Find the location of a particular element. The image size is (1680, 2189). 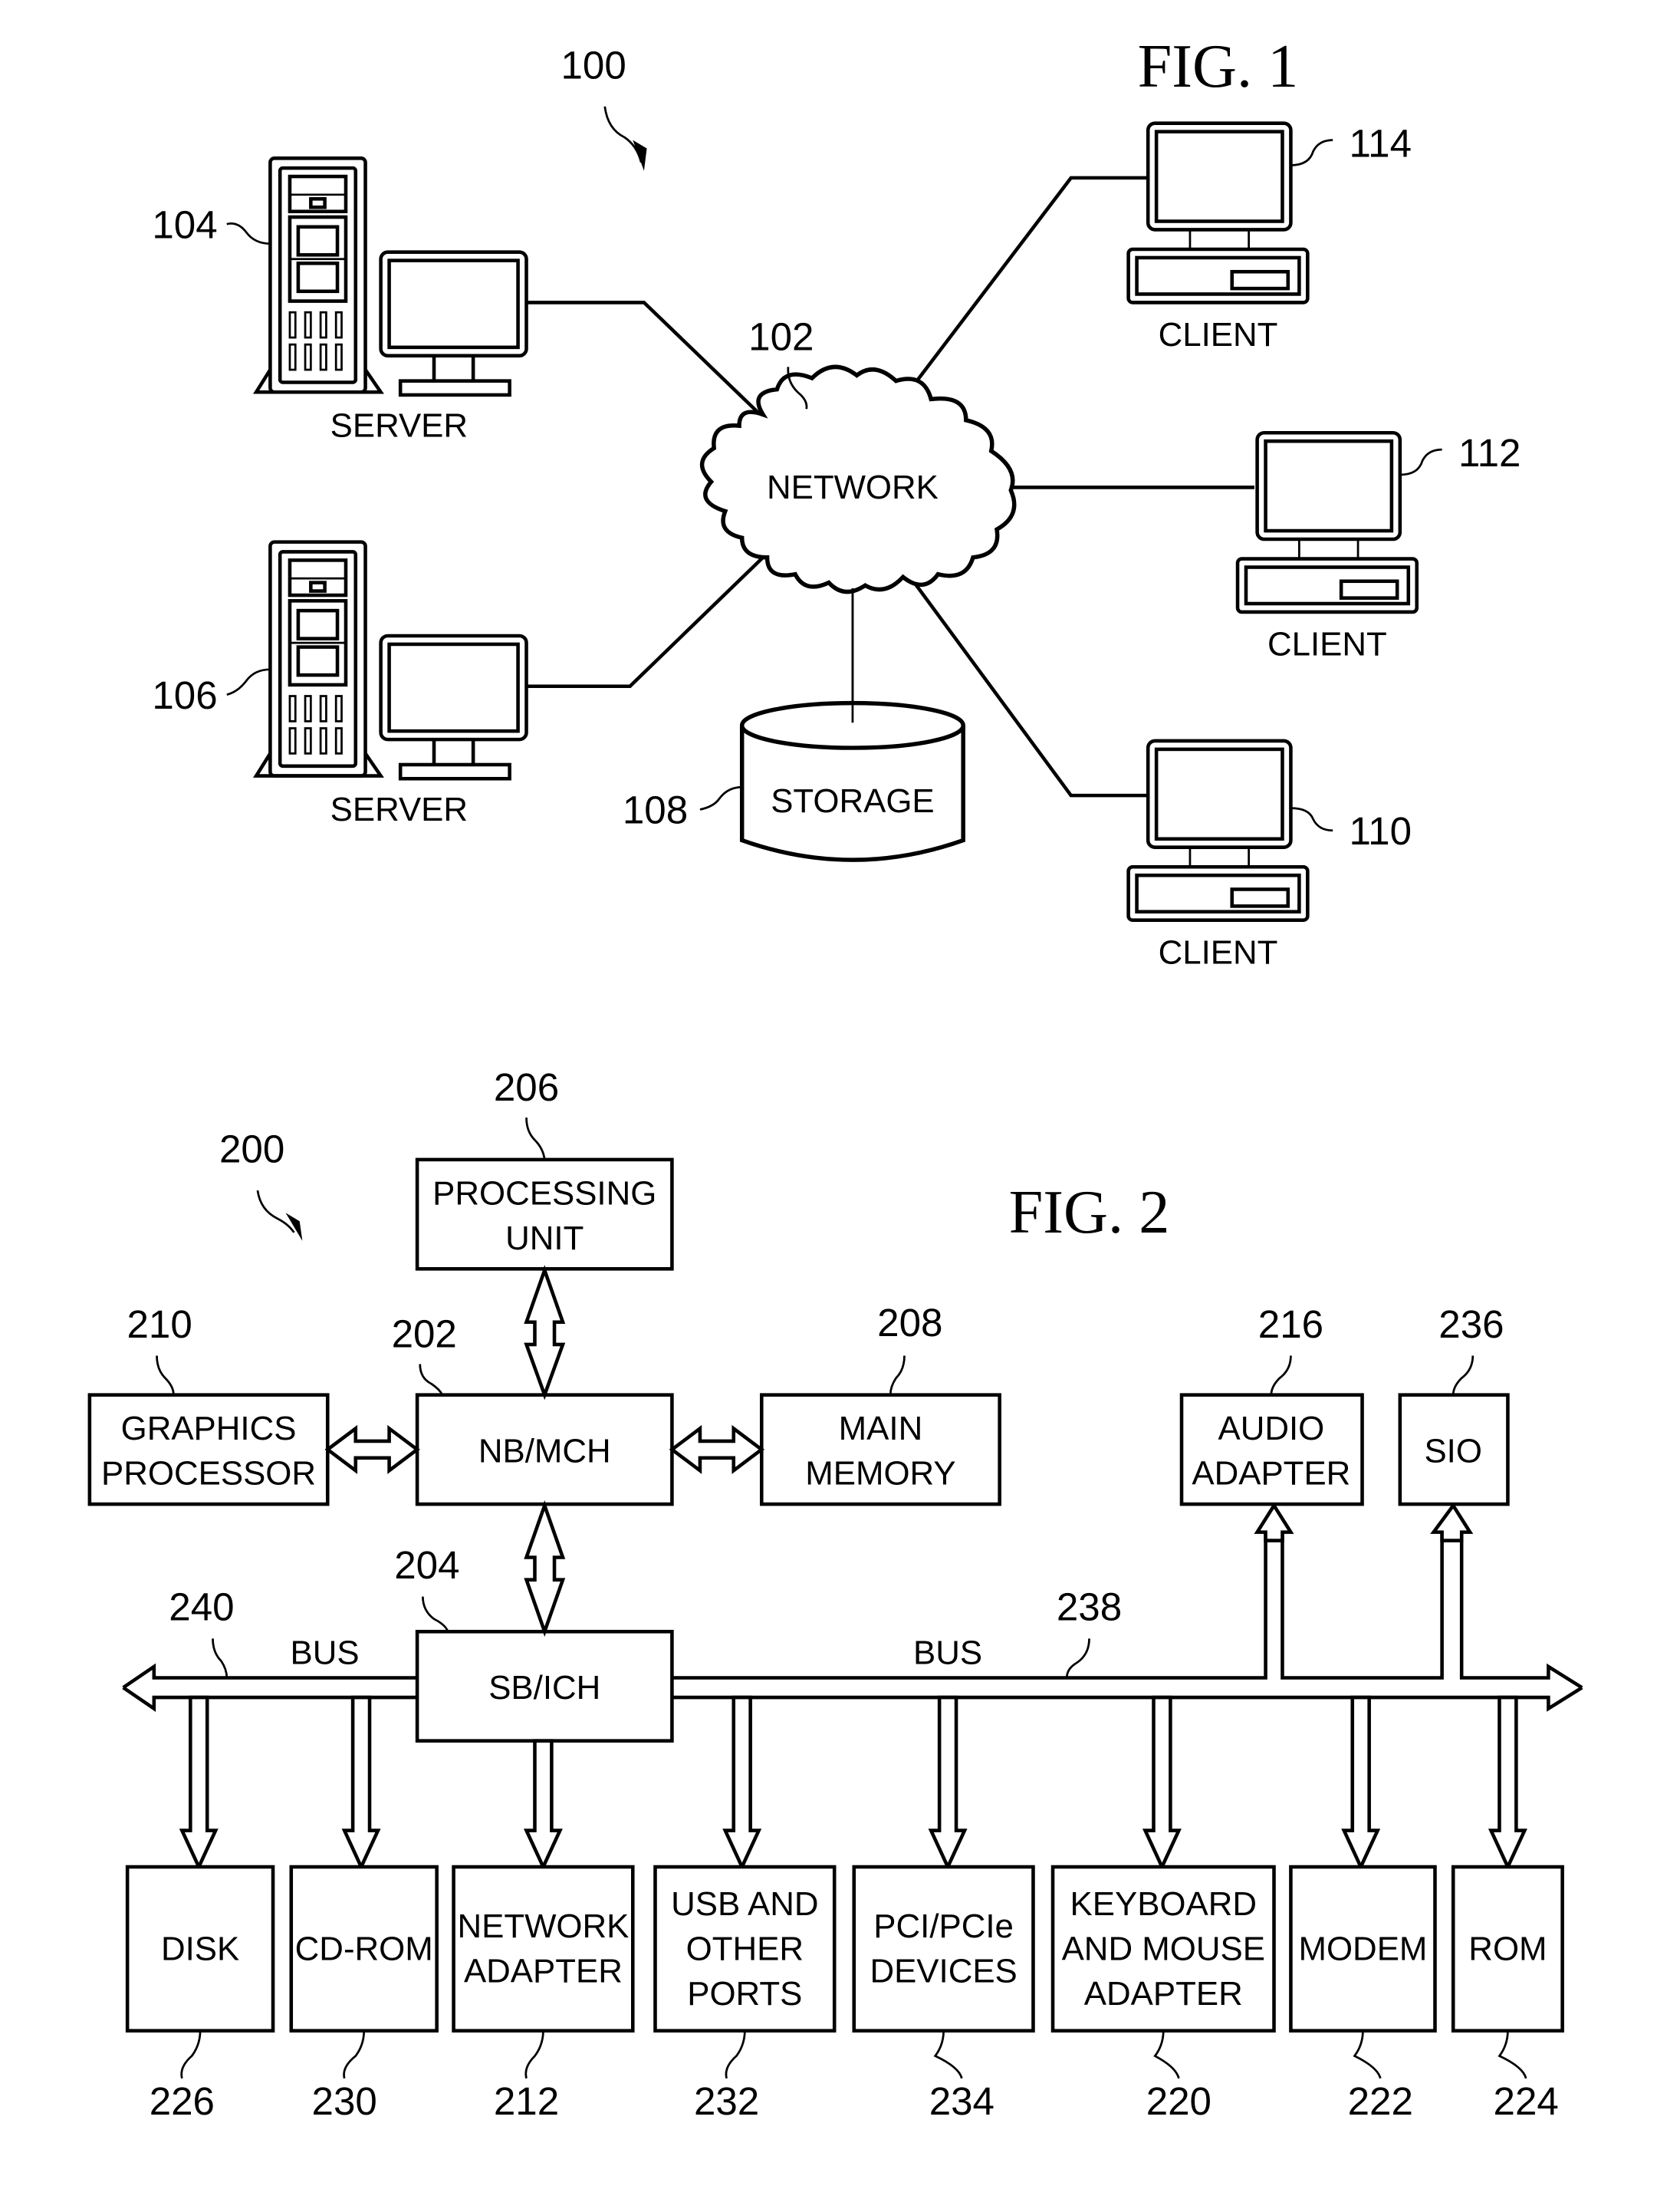

bus-left-leader is located at coordinates (220, 1658).